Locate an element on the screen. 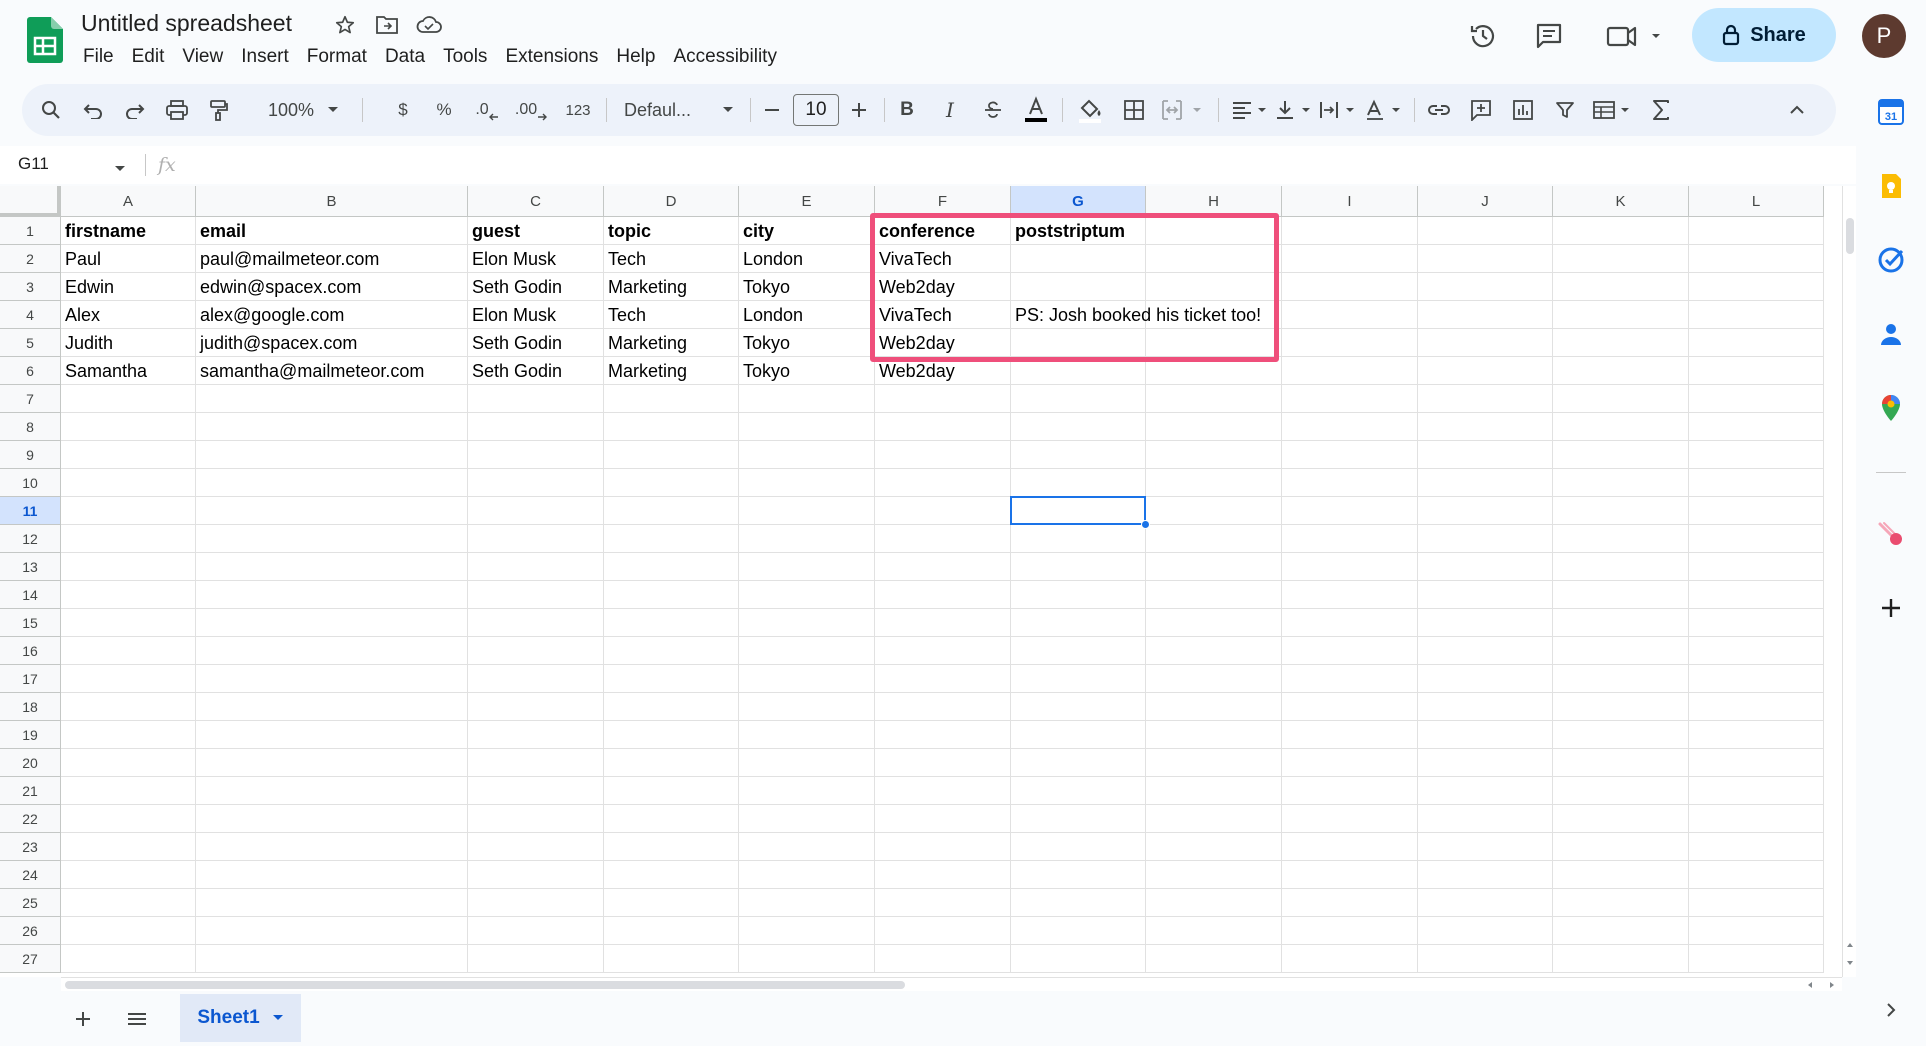 This screenshot has width=1926, height=1046. column-header-l: L is located at coordinates (1756, 201).